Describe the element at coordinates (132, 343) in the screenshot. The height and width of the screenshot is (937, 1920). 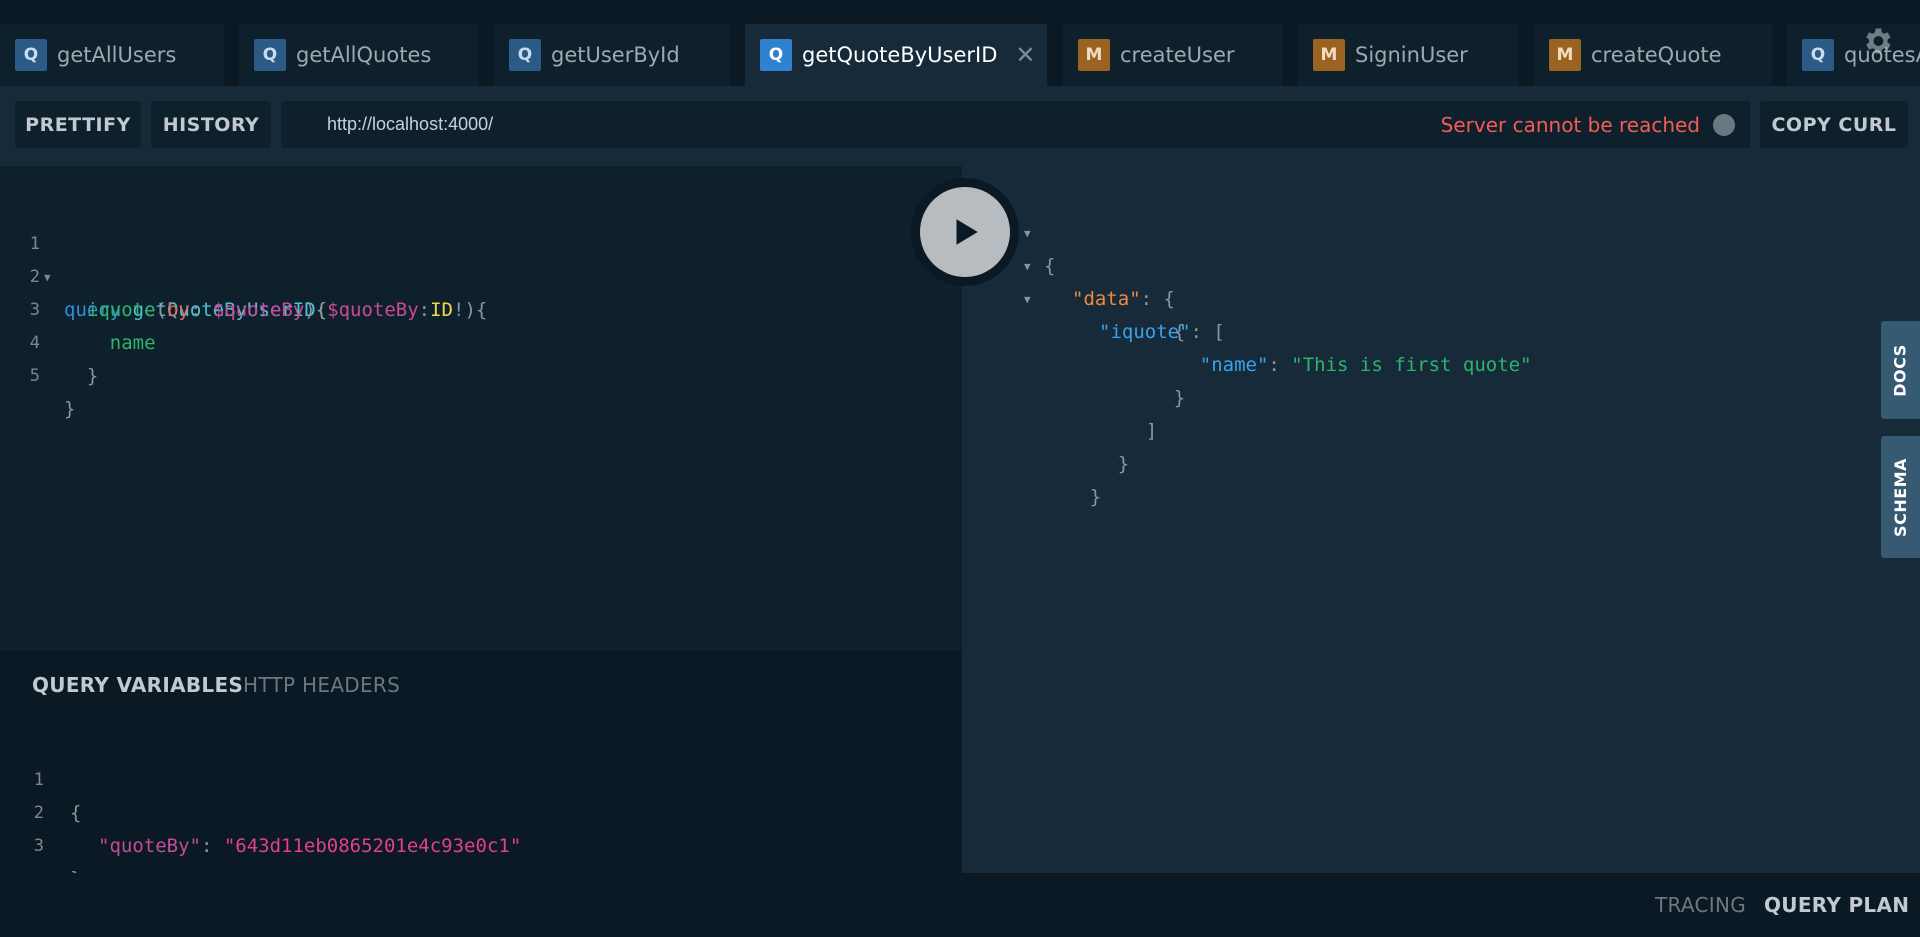
I see `field-name: name` at that location.